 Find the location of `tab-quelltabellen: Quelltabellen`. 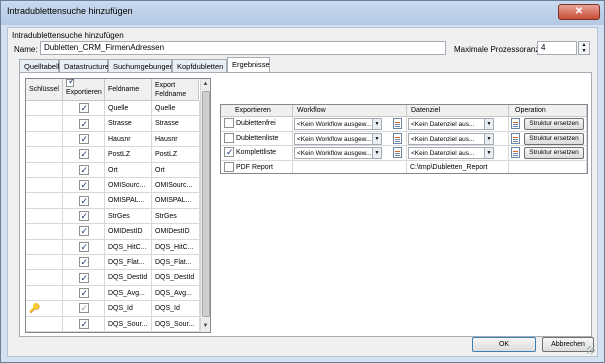

tab-quelltabellen: Quelltabellen is located at coordinates (43, 65).